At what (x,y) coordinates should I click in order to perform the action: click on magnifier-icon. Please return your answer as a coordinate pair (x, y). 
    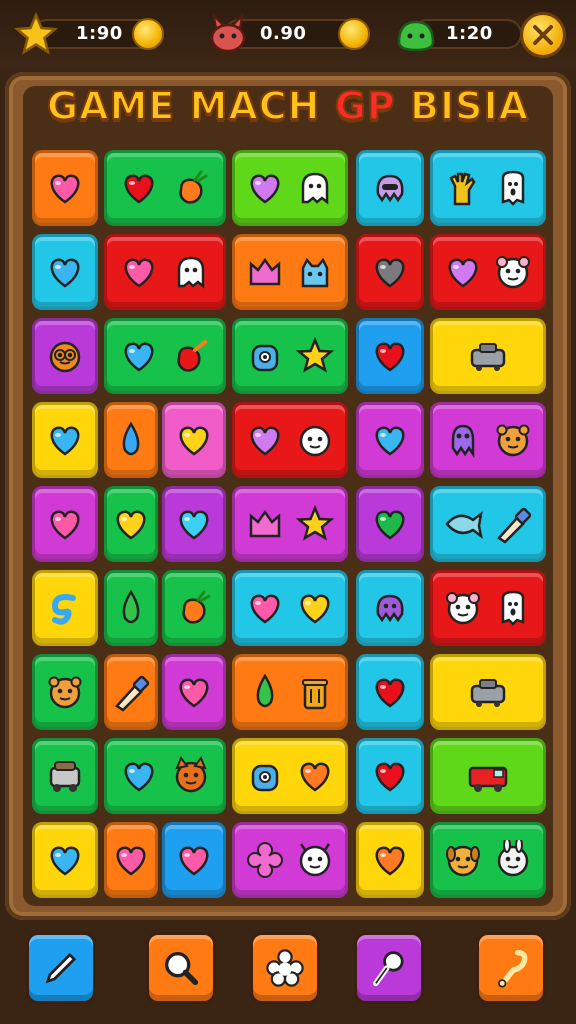
    Looking at the image, I should click on (182, 969).